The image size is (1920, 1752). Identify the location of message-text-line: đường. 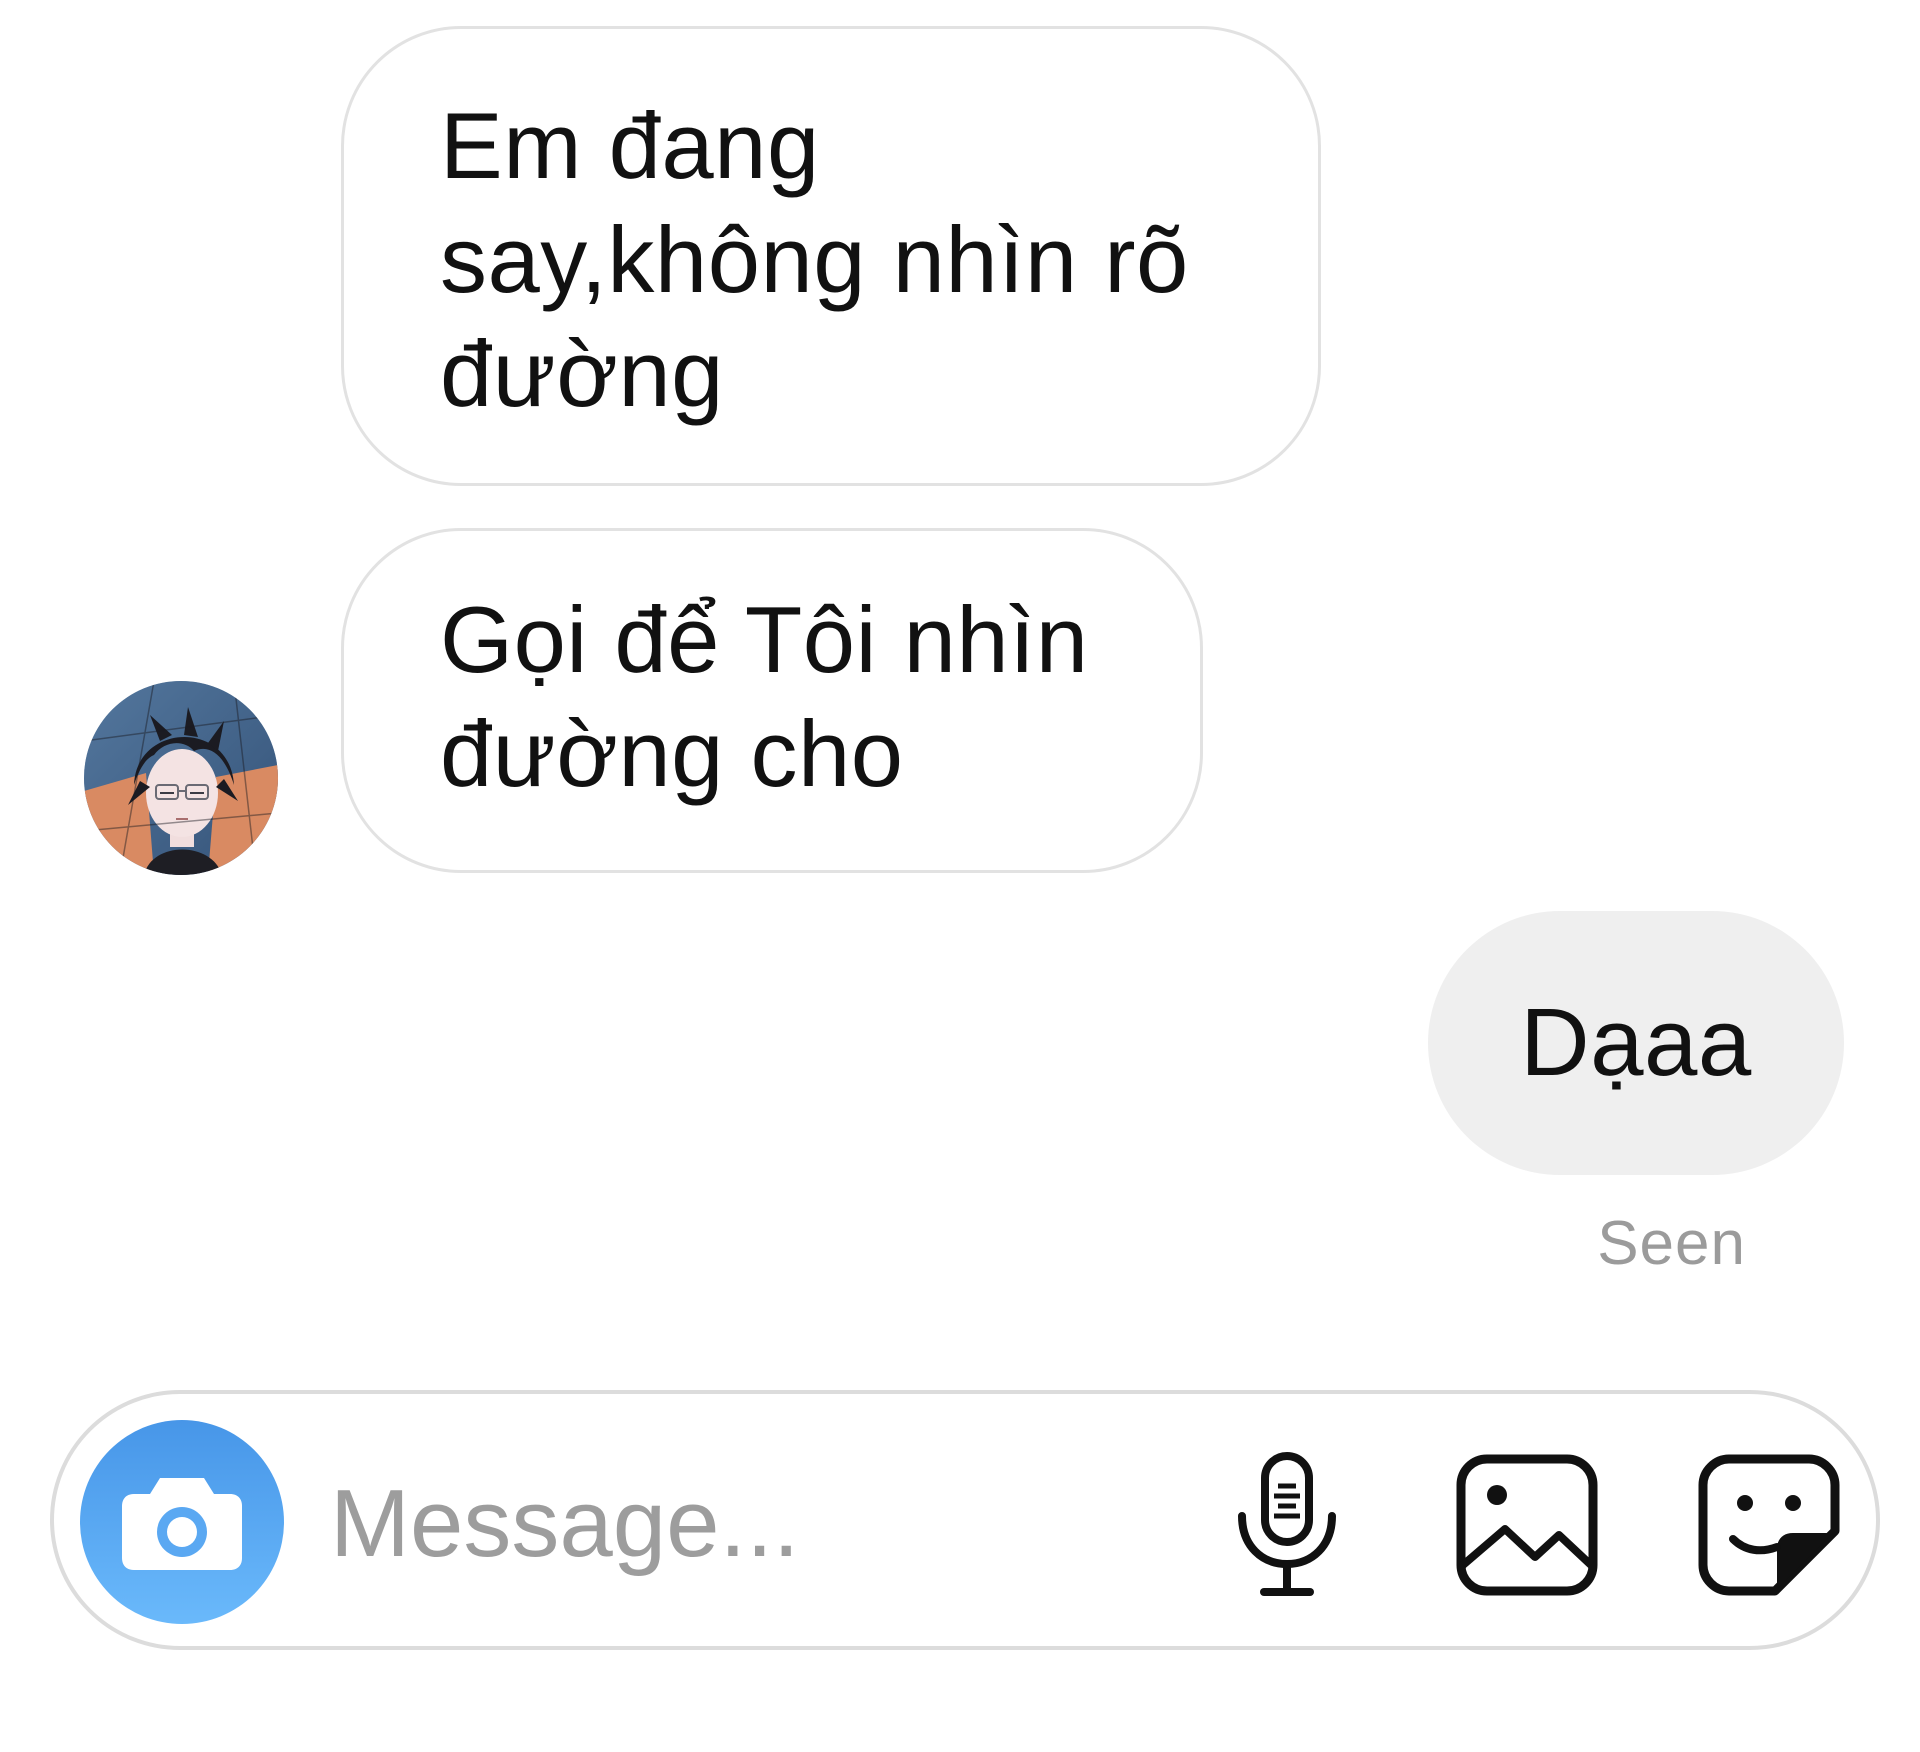
(582, 373).